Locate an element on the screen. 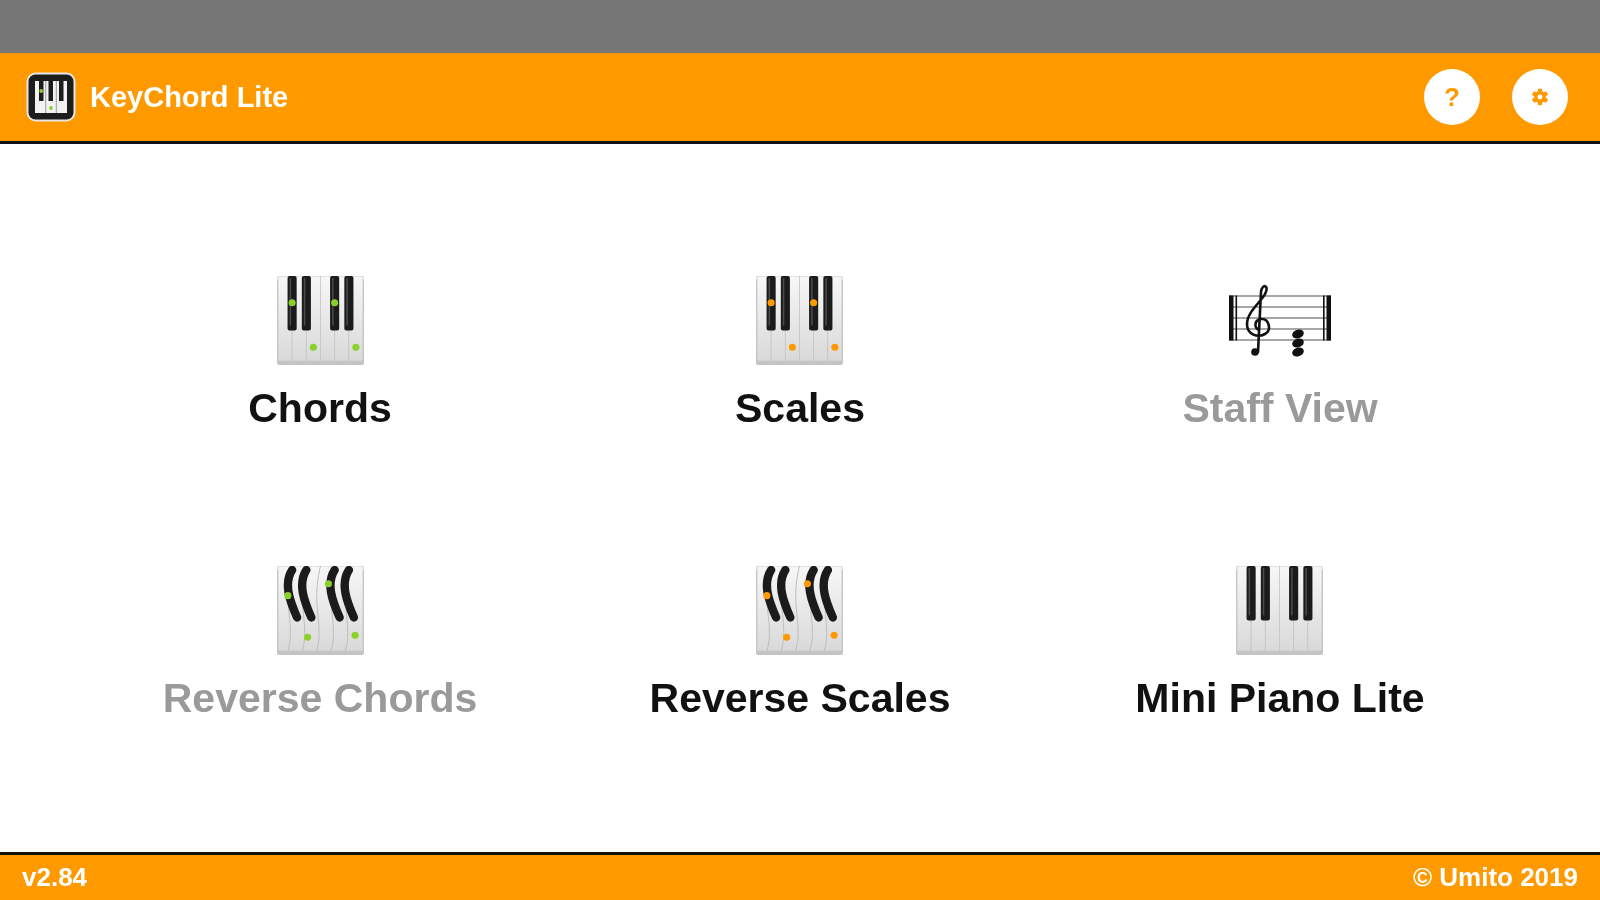 The height and width of the screenshot is (900, 1600). menu-item: Reverse Scales is located at coordinates (800, 644).